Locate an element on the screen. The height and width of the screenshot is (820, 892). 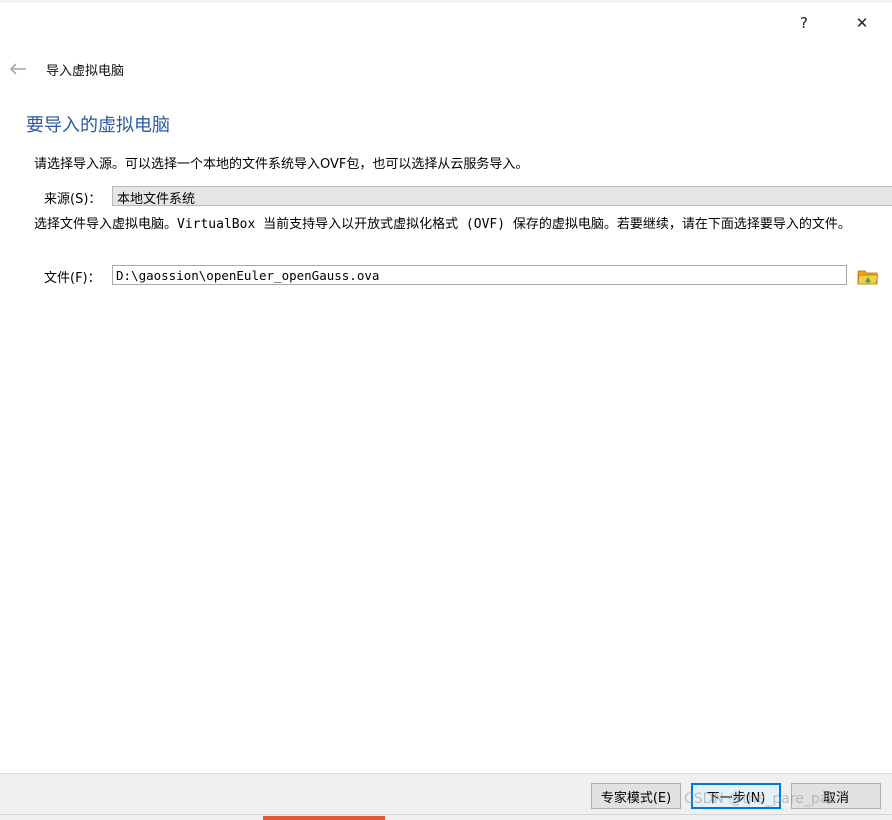
file-label: 文件(F)： is located at coordinates (72, 278).